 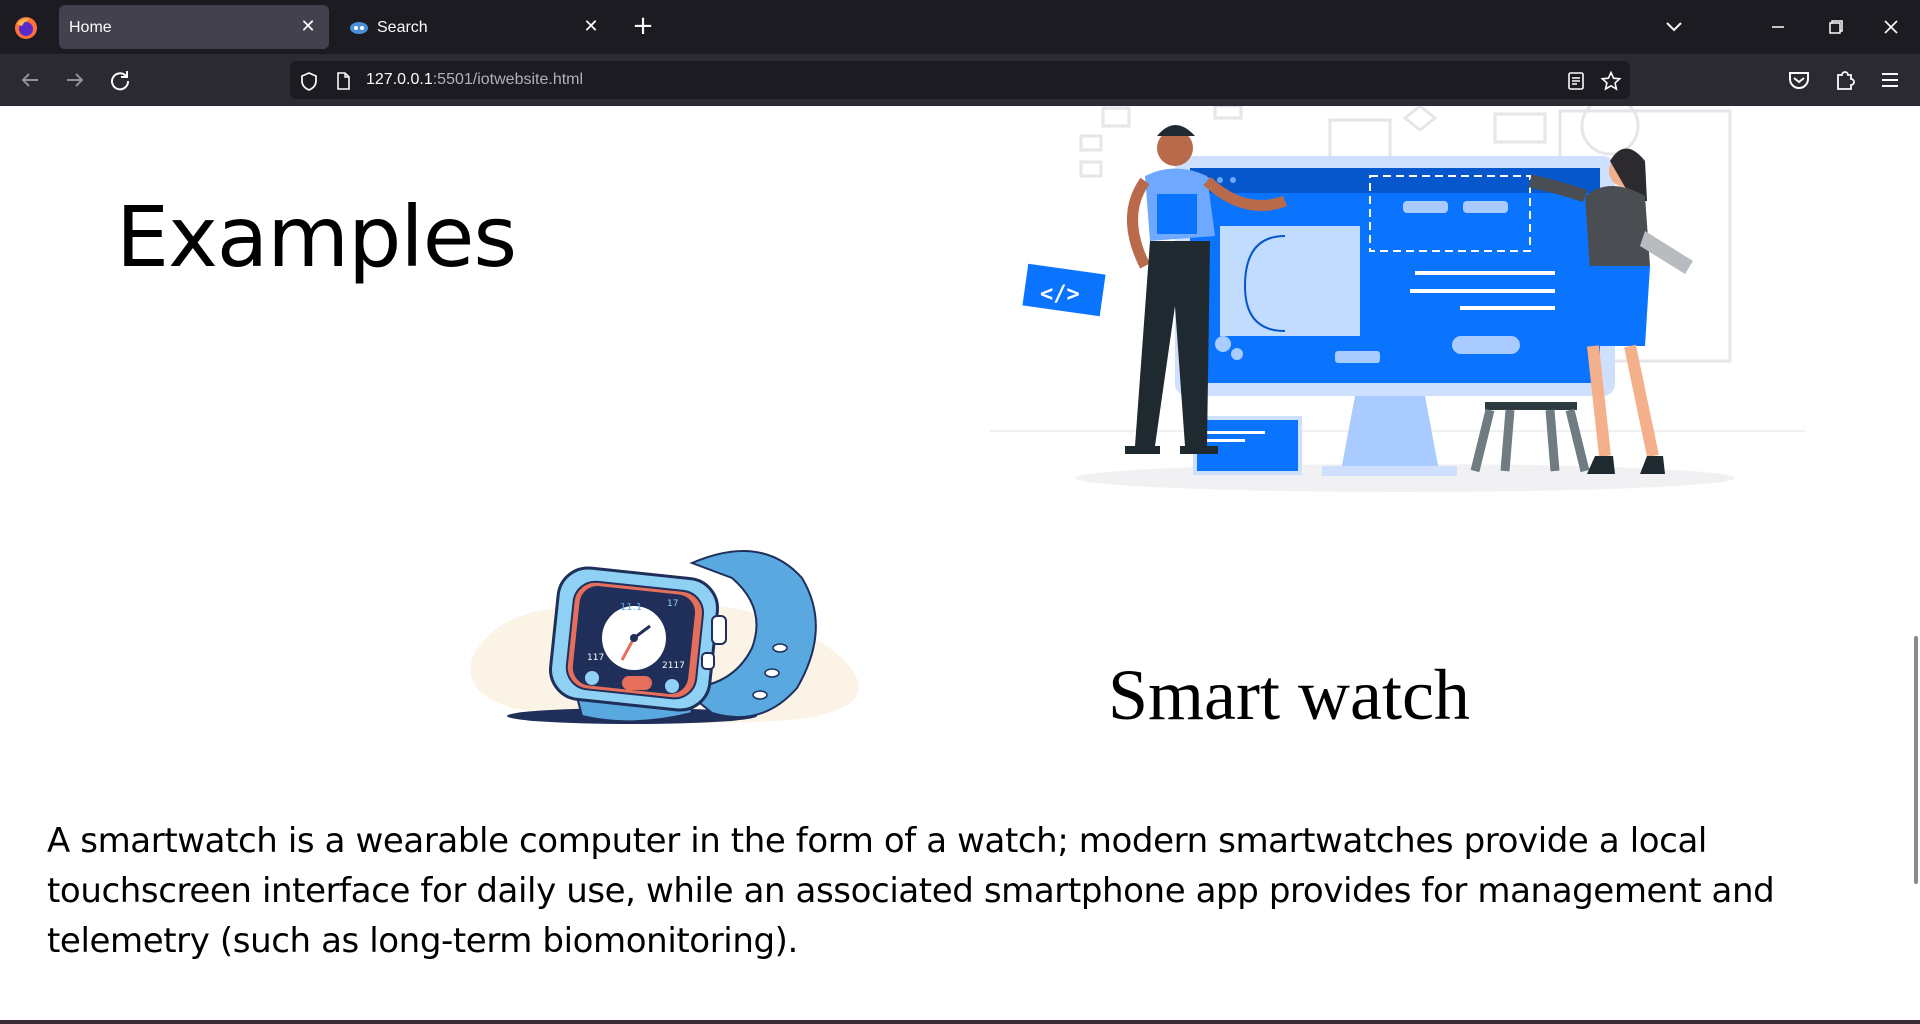 I want to click on firefox-icon, so click(x=26, y=28).